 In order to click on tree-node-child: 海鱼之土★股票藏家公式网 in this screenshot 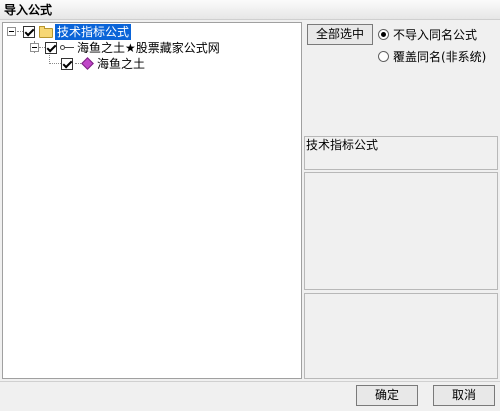, I will do `click(133, 48)`.